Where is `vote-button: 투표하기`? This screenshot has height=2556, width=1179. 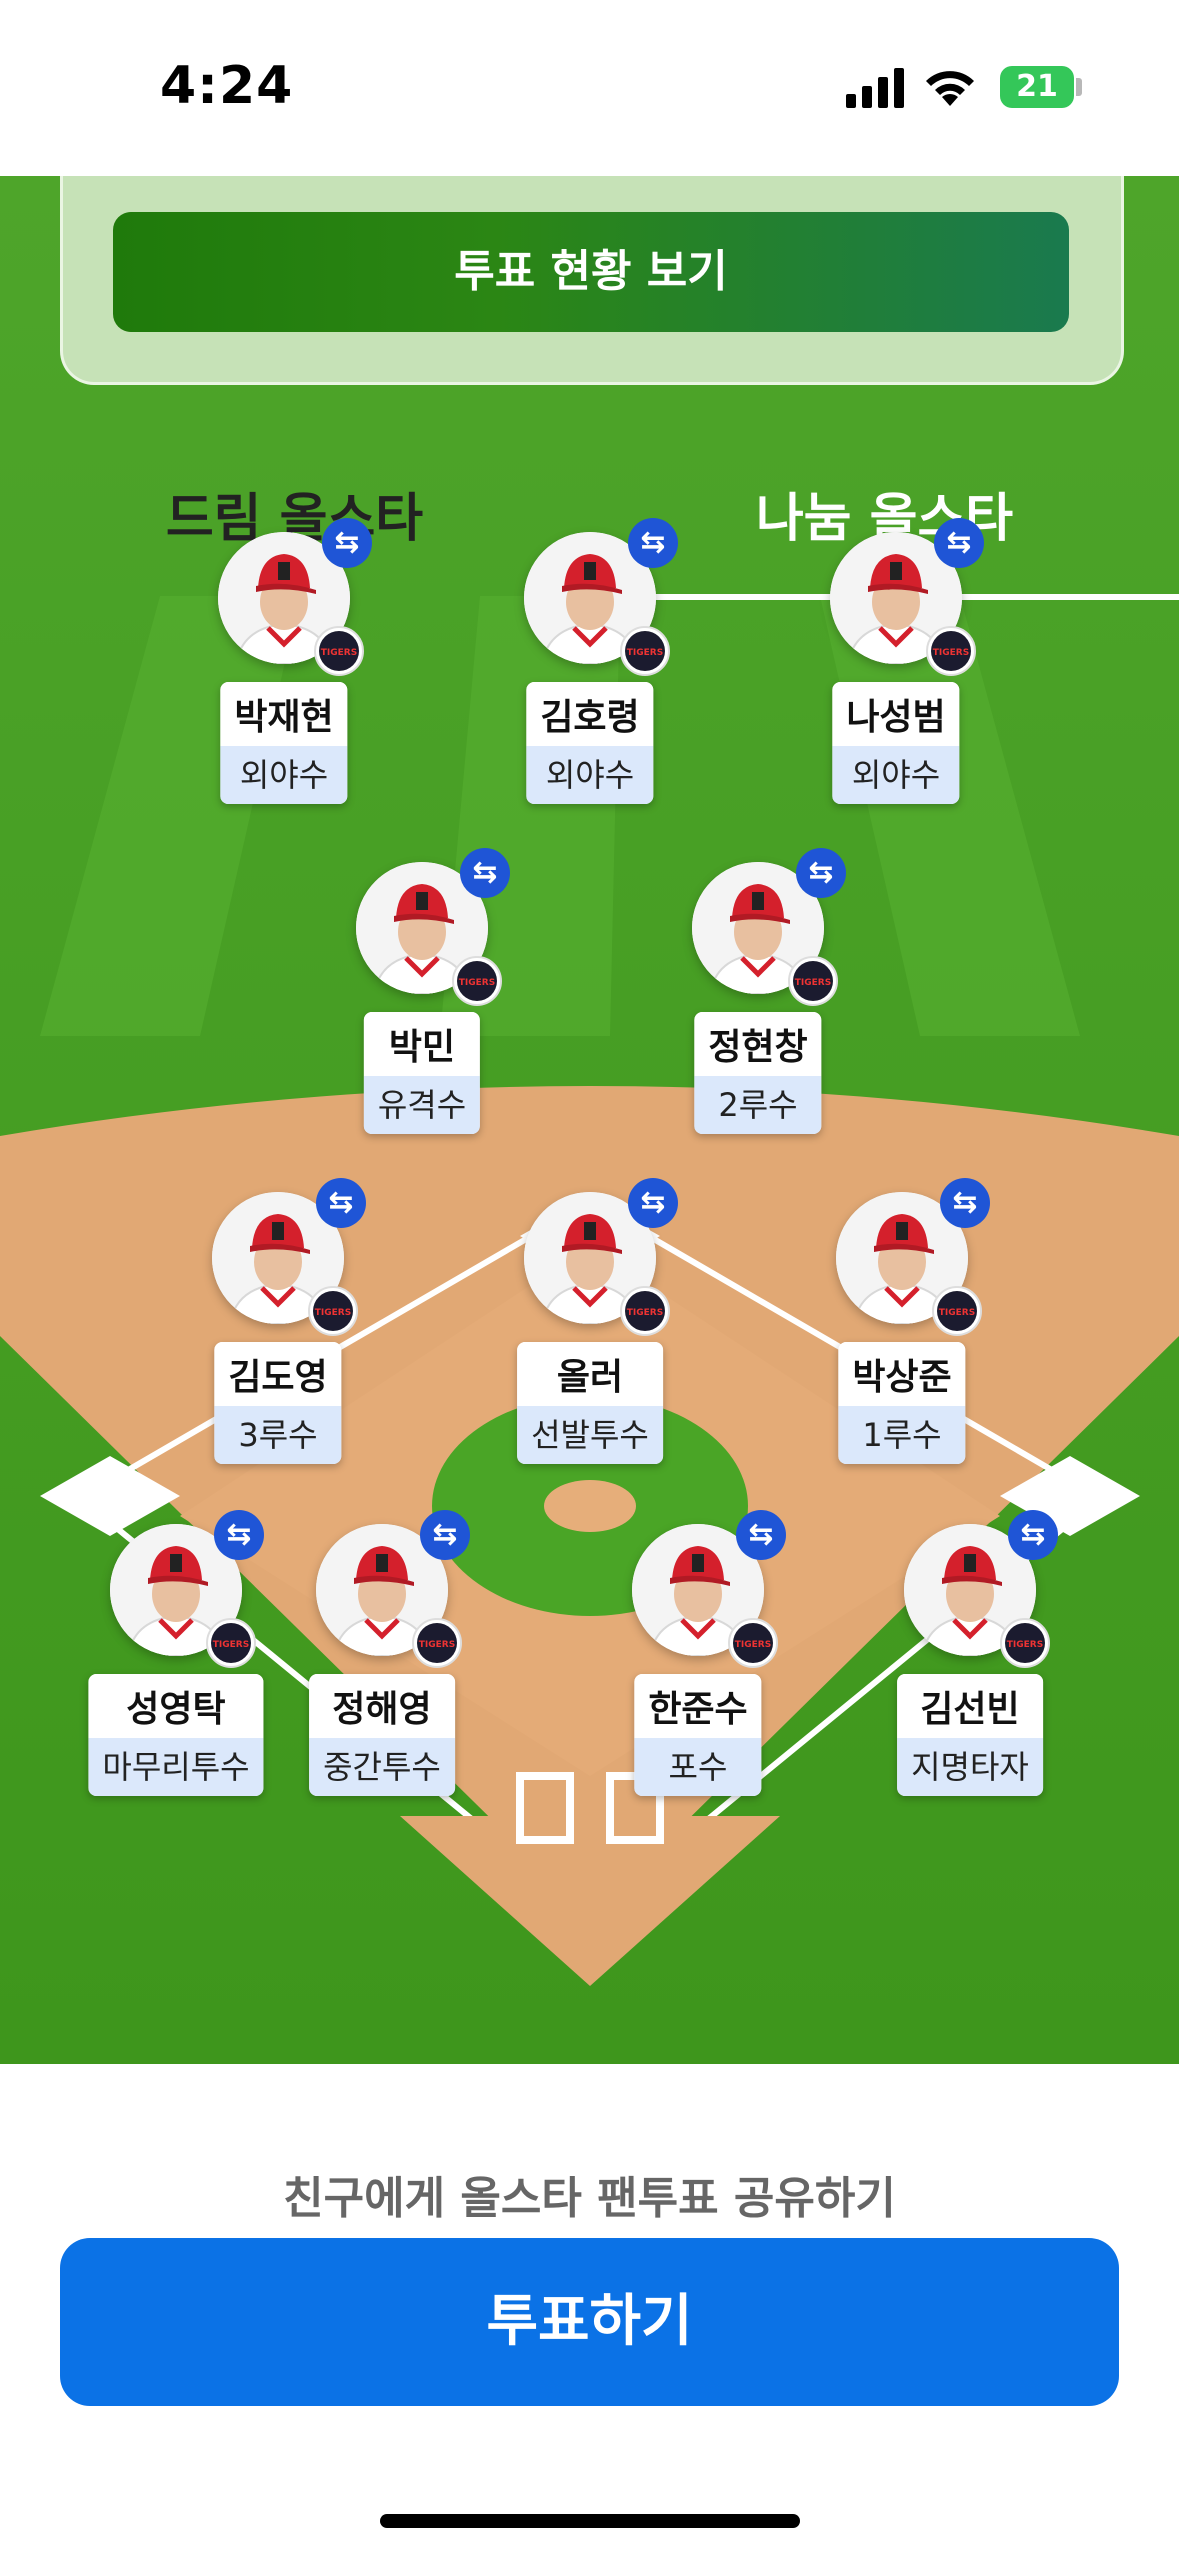 vote-button: 투표하기 is located at coordinates (589, 2322).